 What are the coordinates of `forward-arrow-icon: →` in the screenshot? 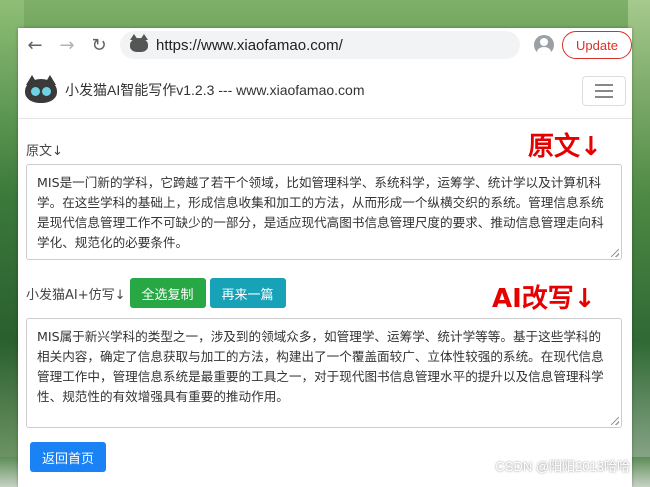 It's located at (67, 45).